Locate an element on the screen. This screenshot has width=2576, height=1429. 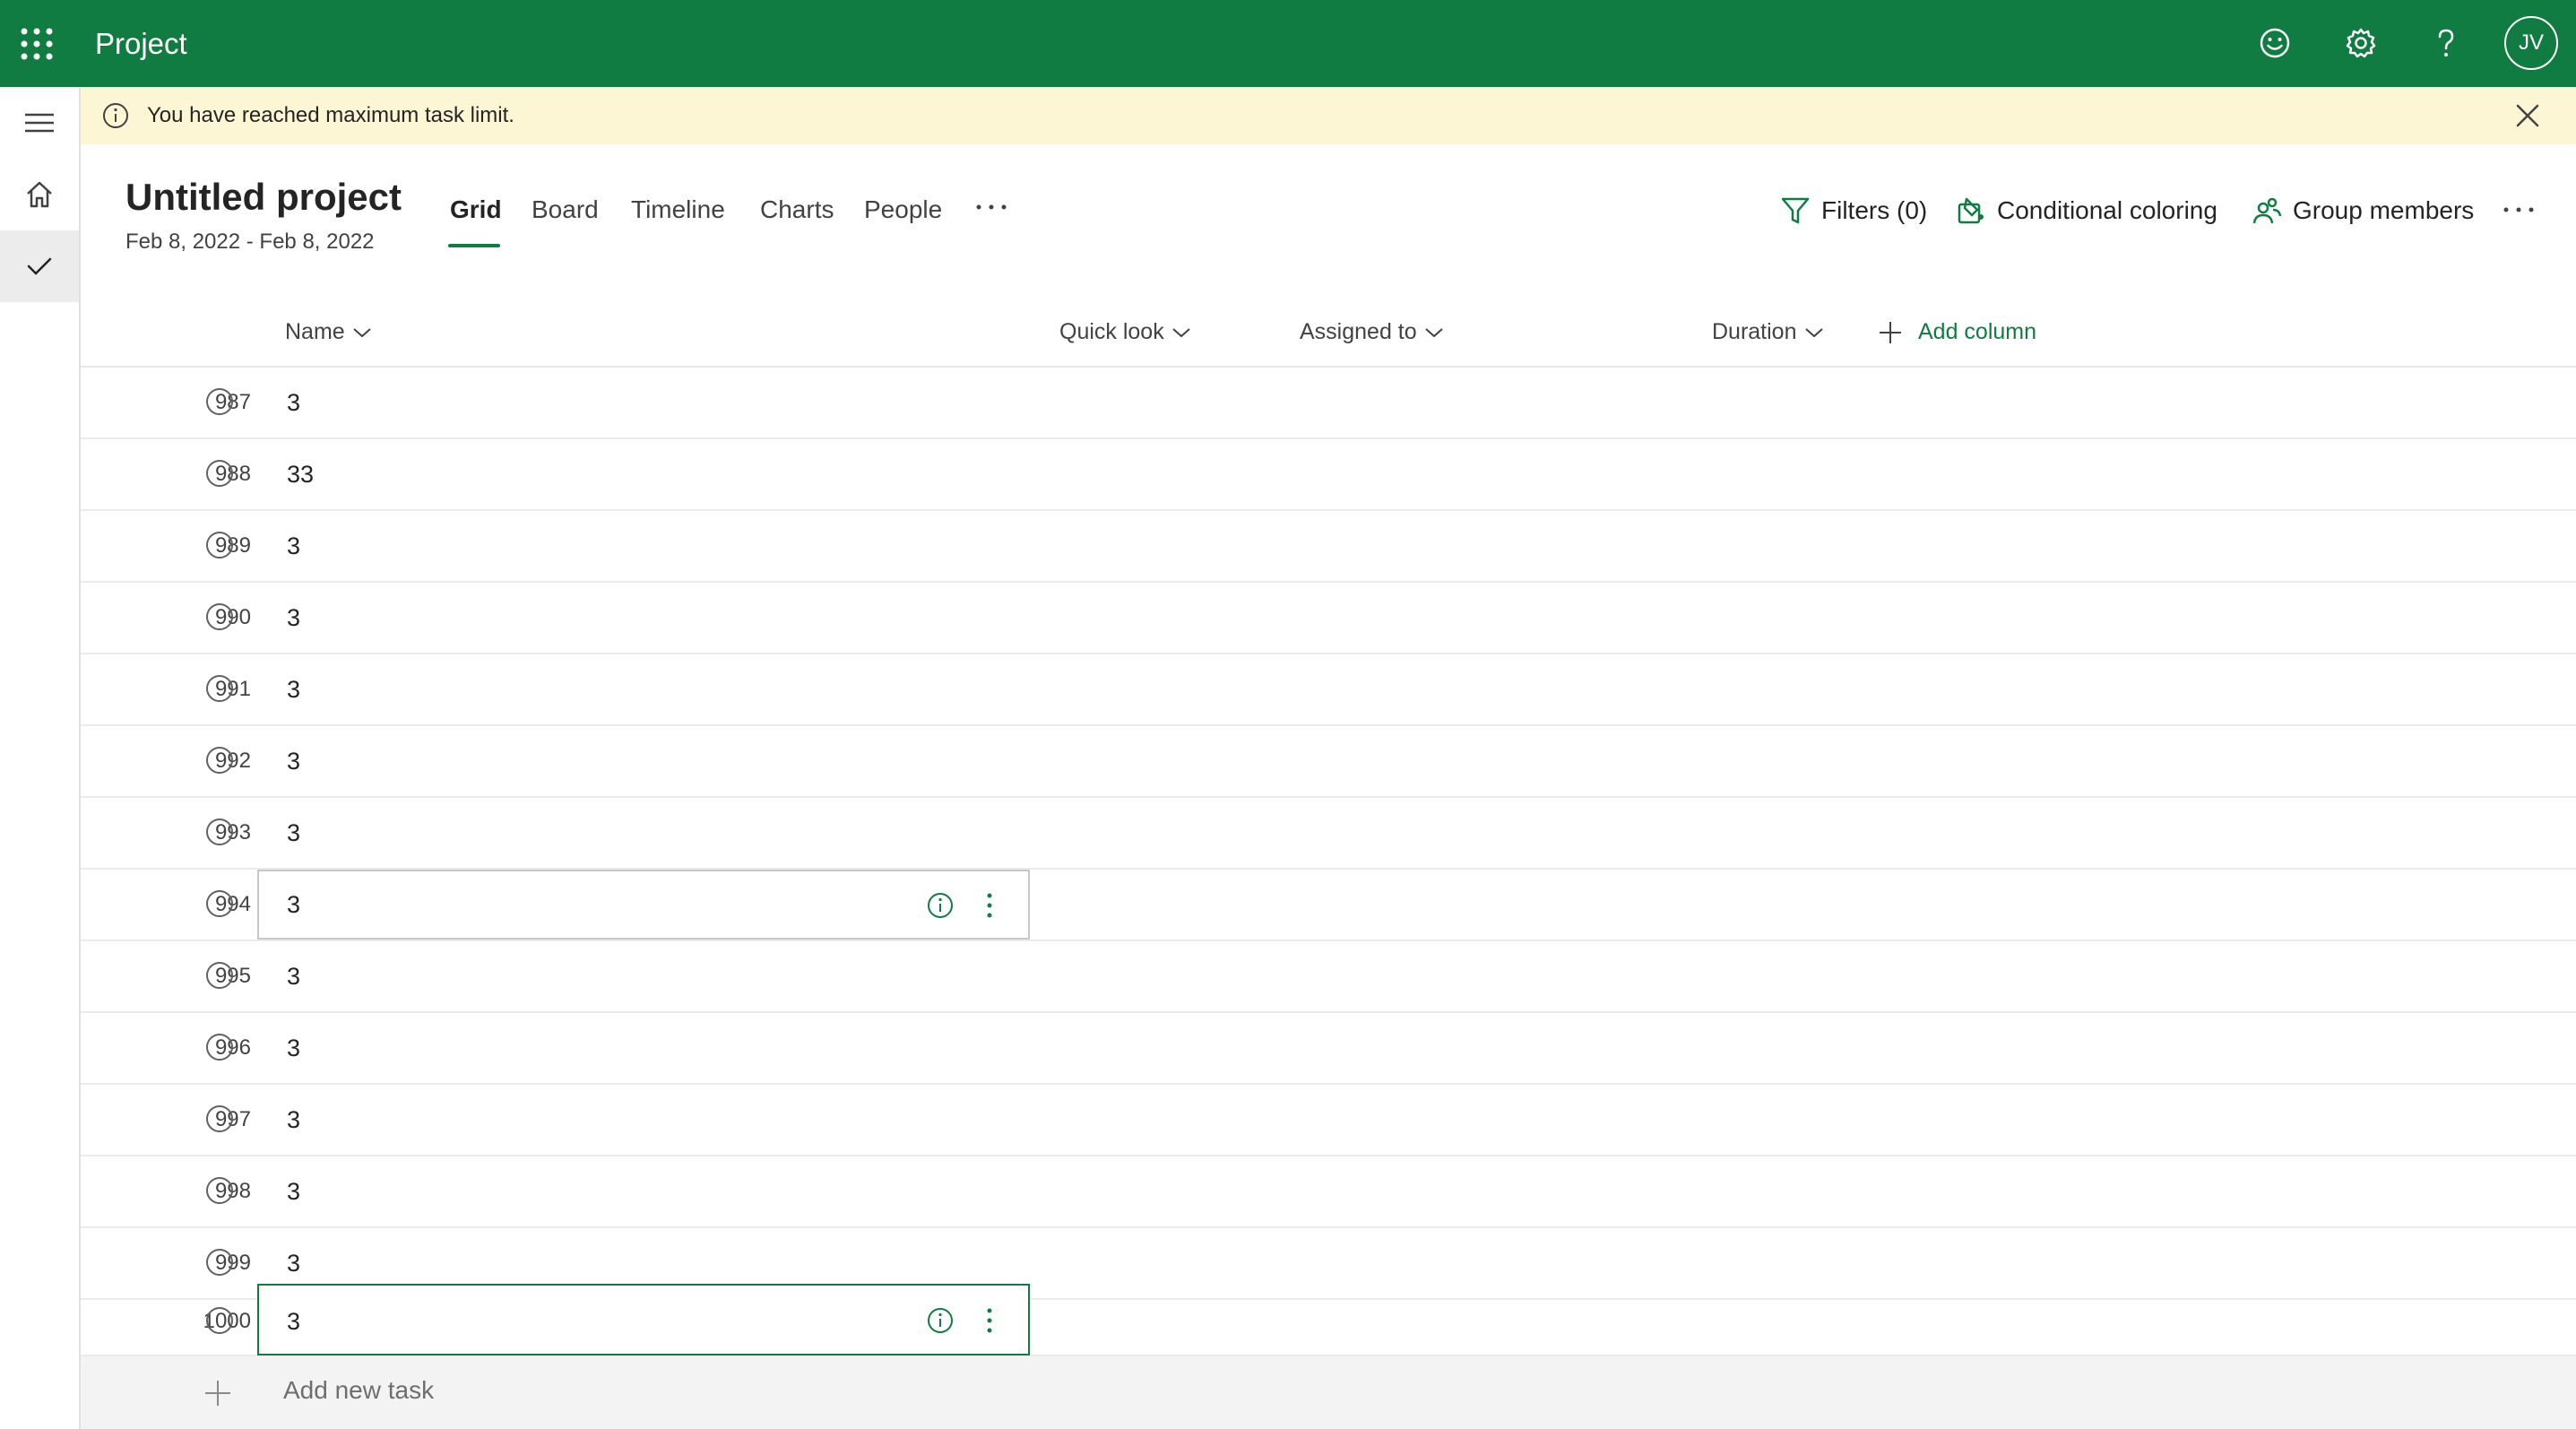
conditional-coloring-button: Conditional coloring is located at coordinates (2086, 210).